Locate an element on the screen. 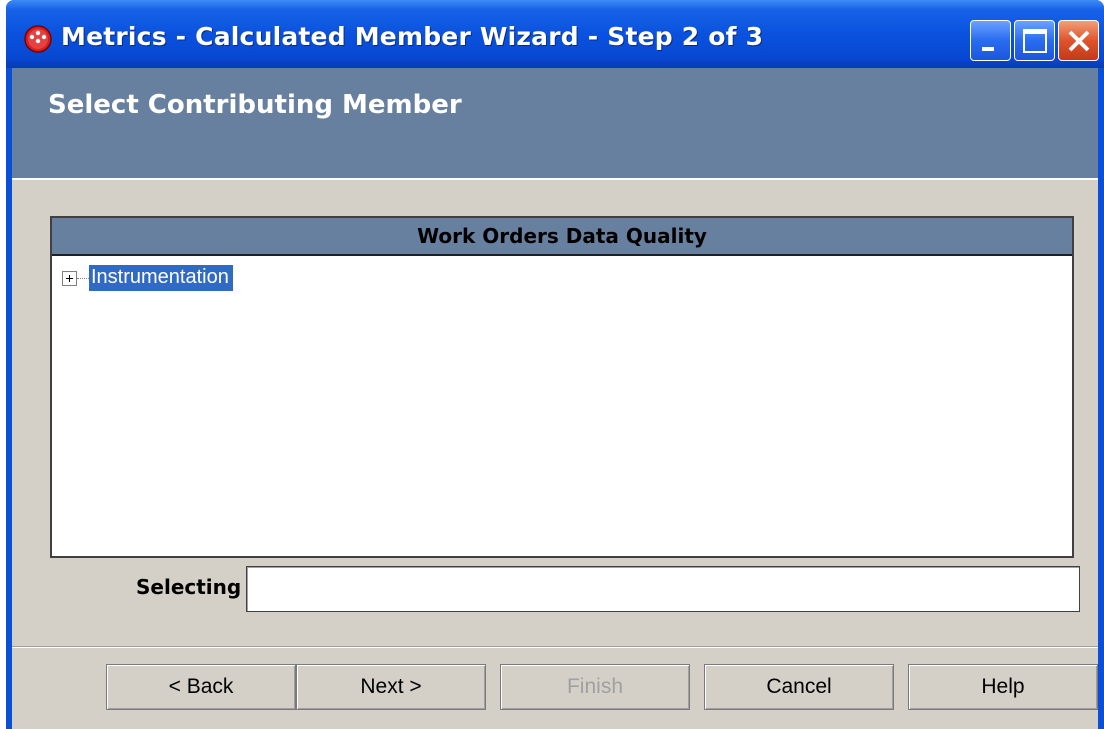 The width and height of the screenshot is (1104, 729). maximize-icon is located at coordinates (1035, 41).